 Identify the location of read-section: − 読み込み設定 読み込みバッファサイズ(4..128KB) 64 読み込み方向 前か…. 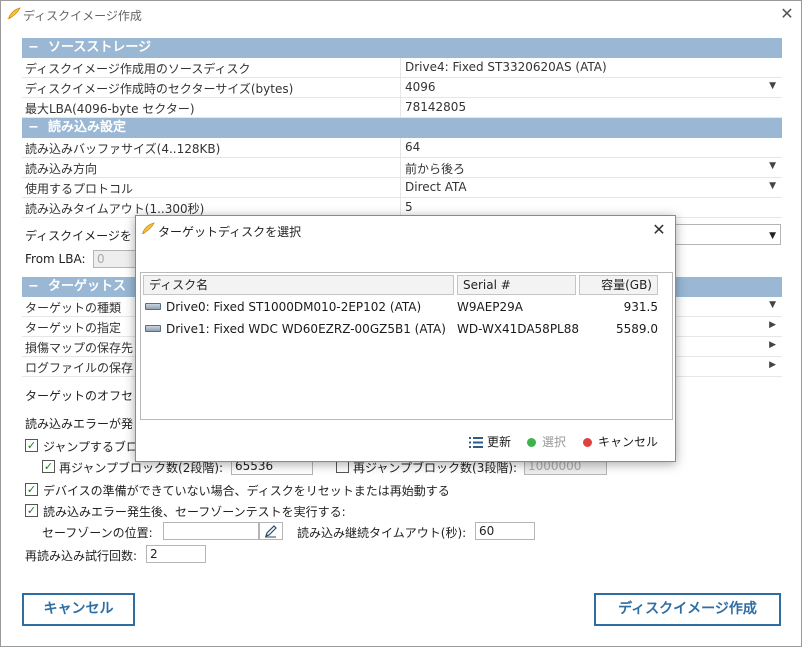
(402, 168).